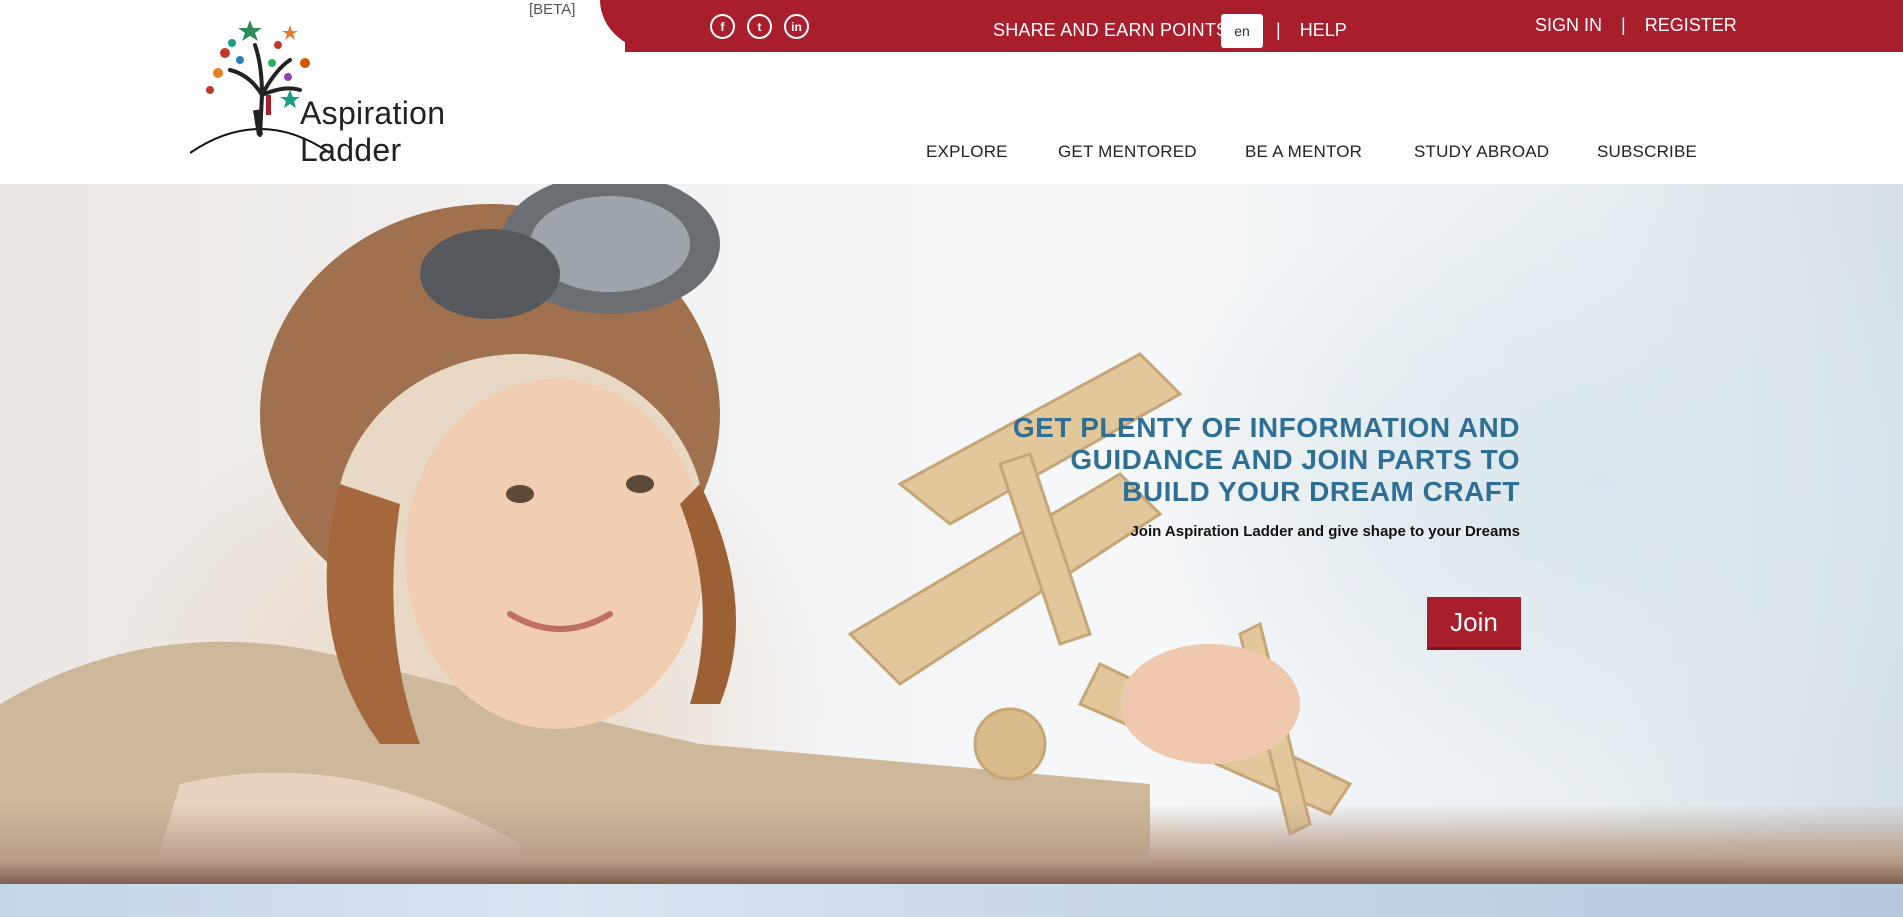 The width and height of the screenshot is (1903, 917). What do you see at coordinates (1647, 152) in the screenshot?
I see `nav-subscribe: SUBSCRIBE` at bounding box center [1647, 152].